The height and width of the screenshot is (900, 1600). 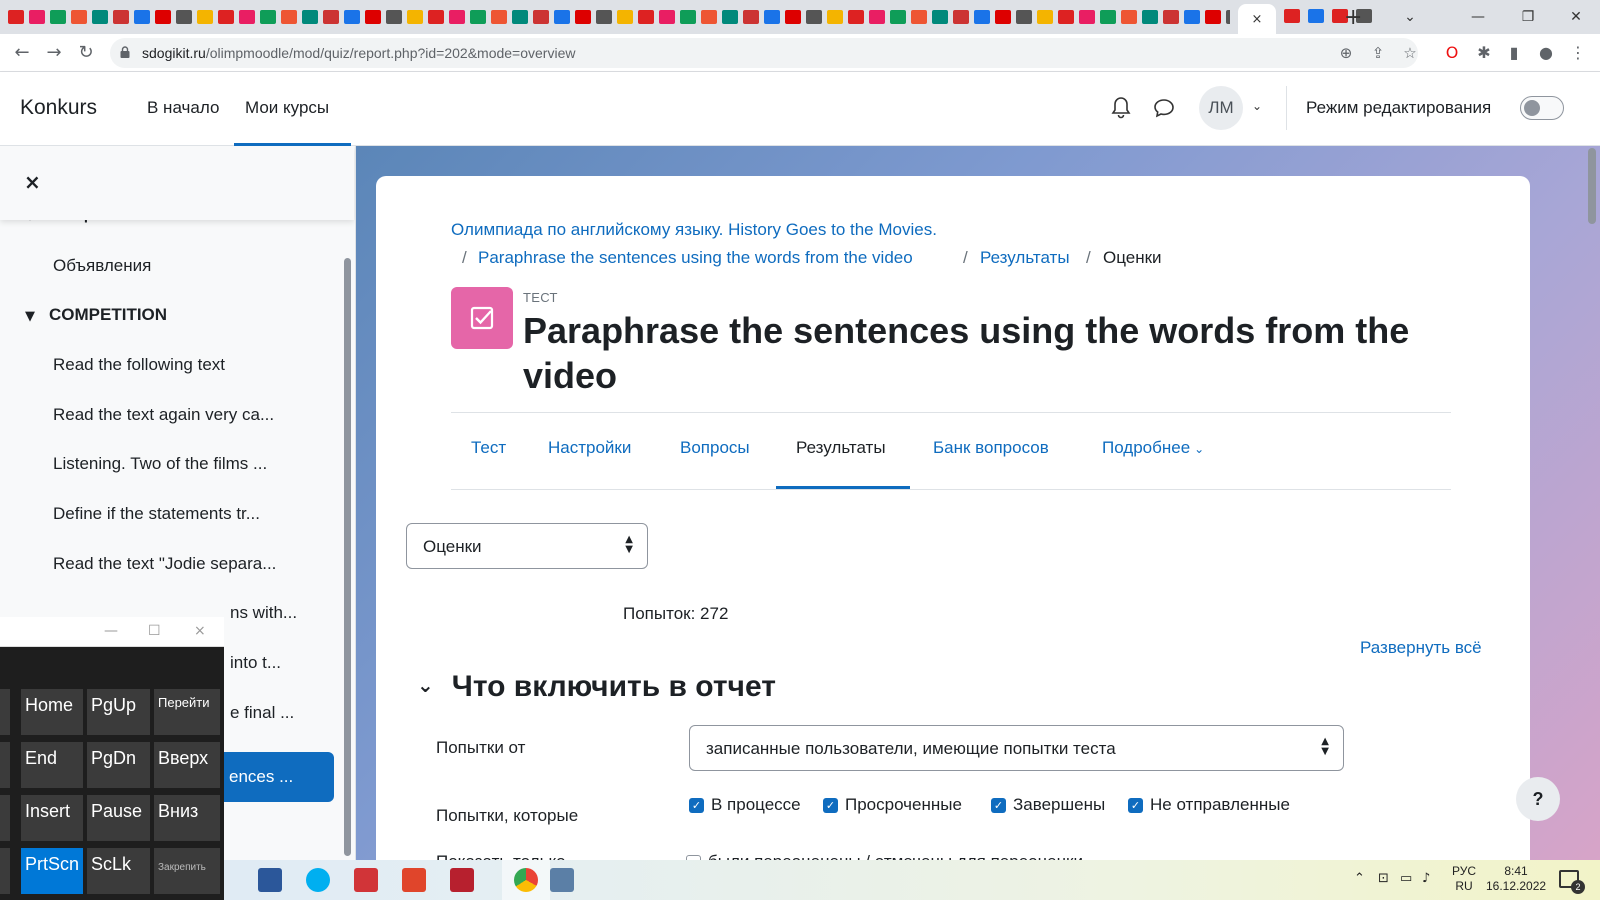 What do you see at coordinates (1572, 882) in the screenshot?
I see `notification-icon: 2` at bounding box center [1572, 882].